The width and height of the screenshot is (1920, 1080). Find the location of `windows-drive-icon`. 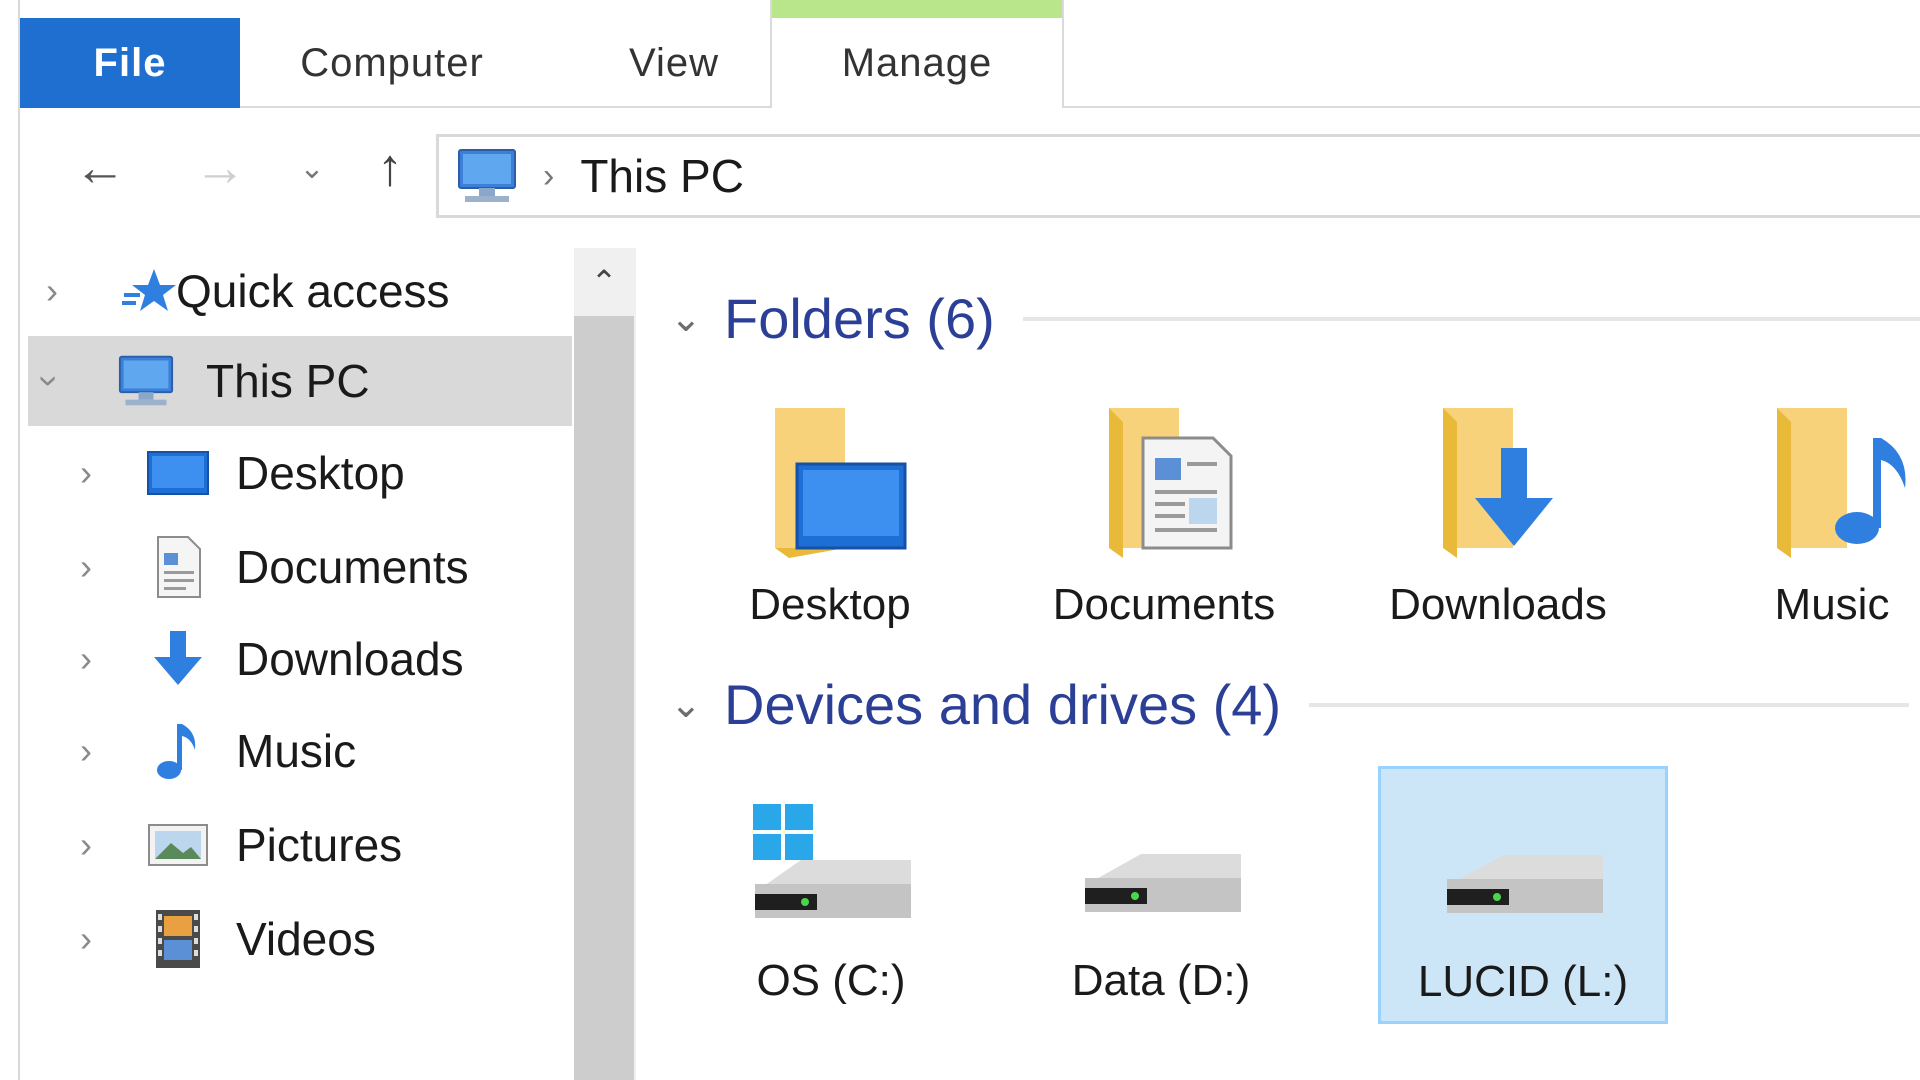

windows-drive-icon is located at coordinates (832, 861).